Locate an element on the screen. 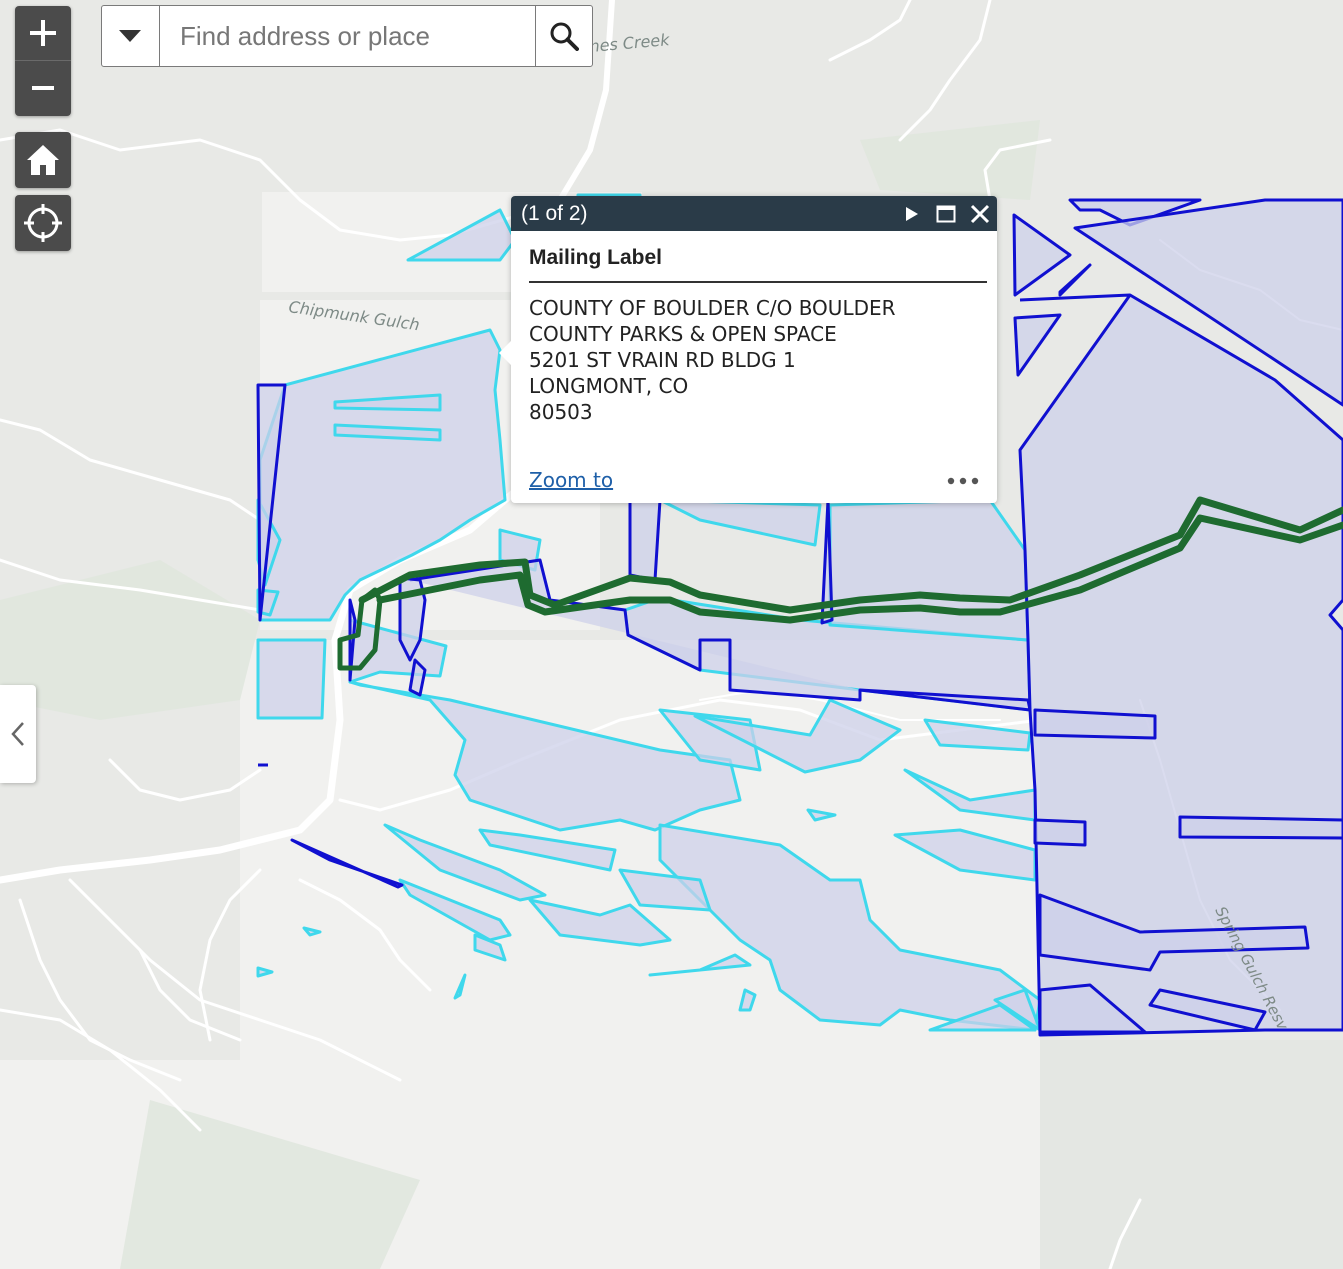 The width and height of the screenshot is (1343, 1269). zoom-to-link: Zoom to is located at coordinates (571, 480).